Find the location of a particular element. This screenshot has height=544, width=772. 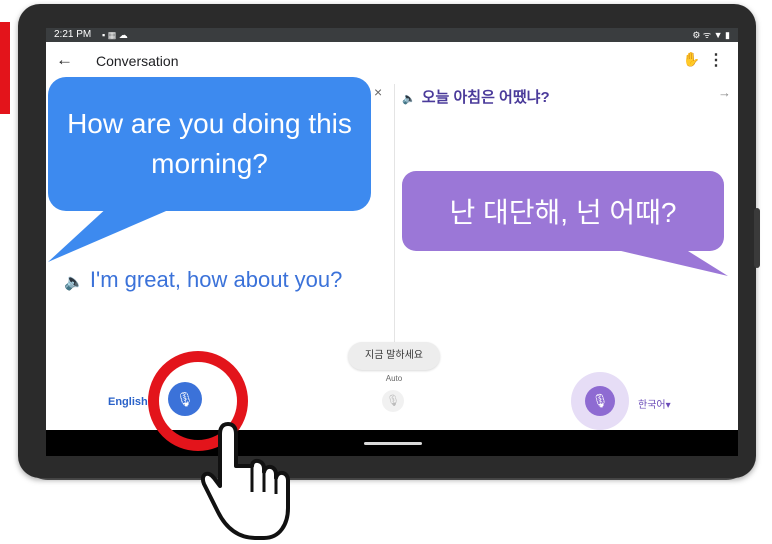

english-bubble-text: How are you doing this morning? is located at coordinates (209, 143).